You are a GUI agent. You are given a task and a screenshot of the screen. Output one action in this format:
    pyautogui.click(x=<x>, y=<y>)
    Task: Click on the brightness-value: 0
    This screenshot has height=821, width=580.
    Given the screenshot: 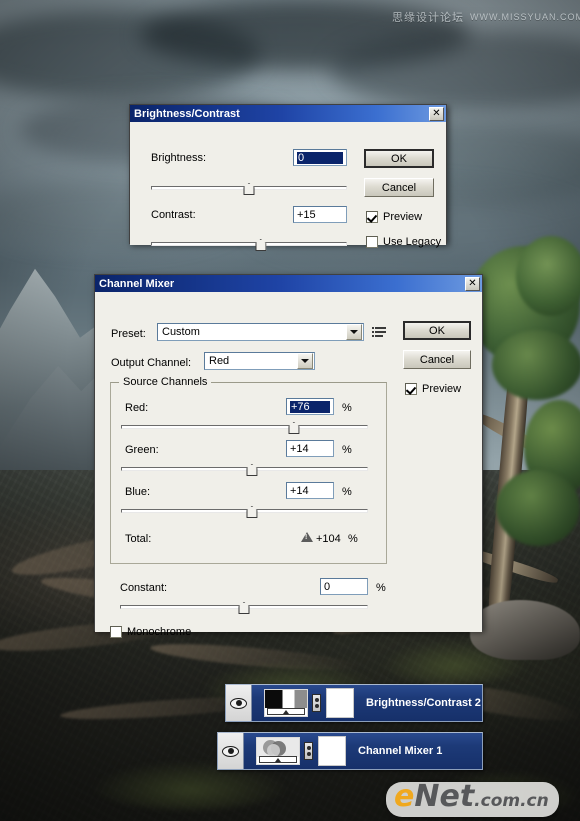 What is the action you would take?
    pyautogui.click(x=320, y=157)
    